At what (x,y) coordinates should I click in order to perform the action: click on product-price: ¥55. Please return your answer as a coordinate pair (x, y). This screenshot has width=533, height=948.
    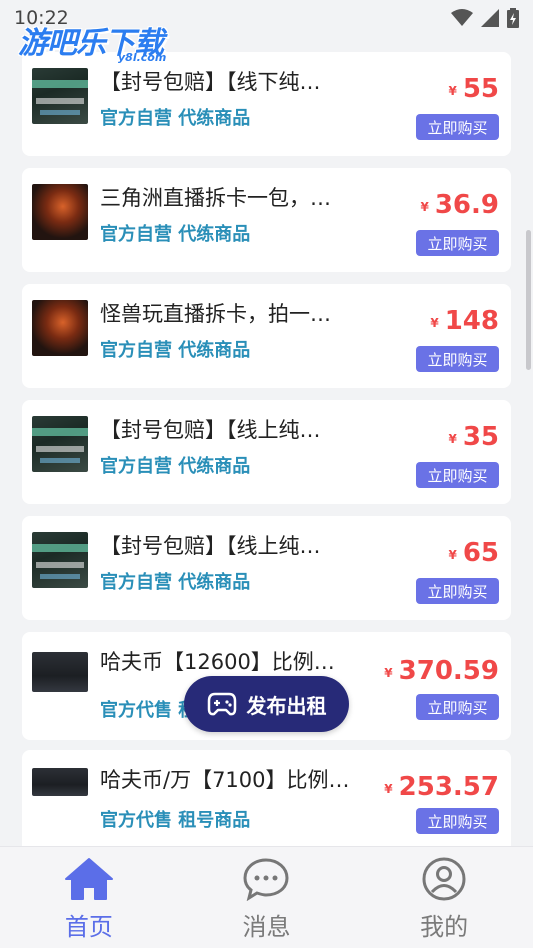
    Looking at the image, I should click on (473, 89).